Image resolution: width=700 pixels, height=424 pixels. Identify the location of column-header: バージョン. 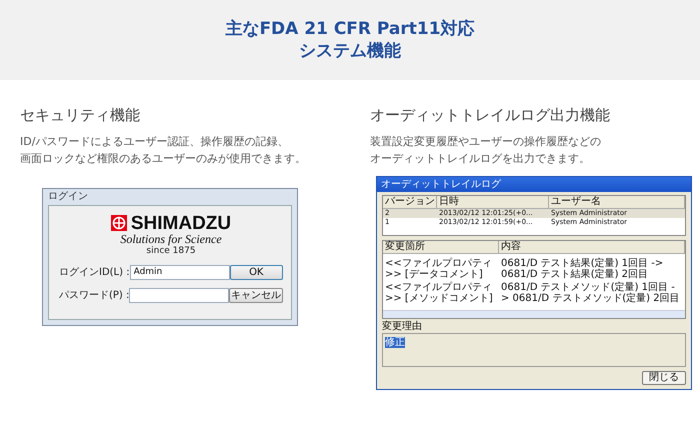
(410, 202).